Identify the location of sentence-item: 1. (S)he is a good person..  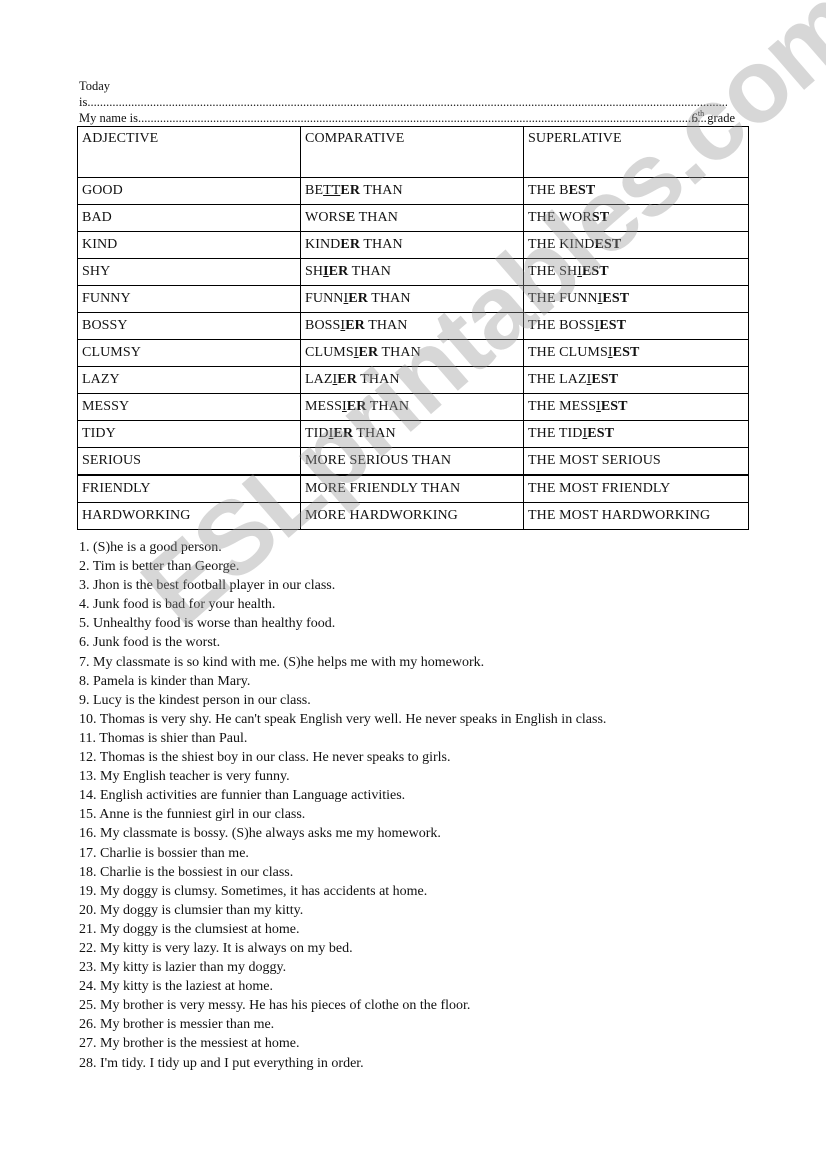
(150, 547).